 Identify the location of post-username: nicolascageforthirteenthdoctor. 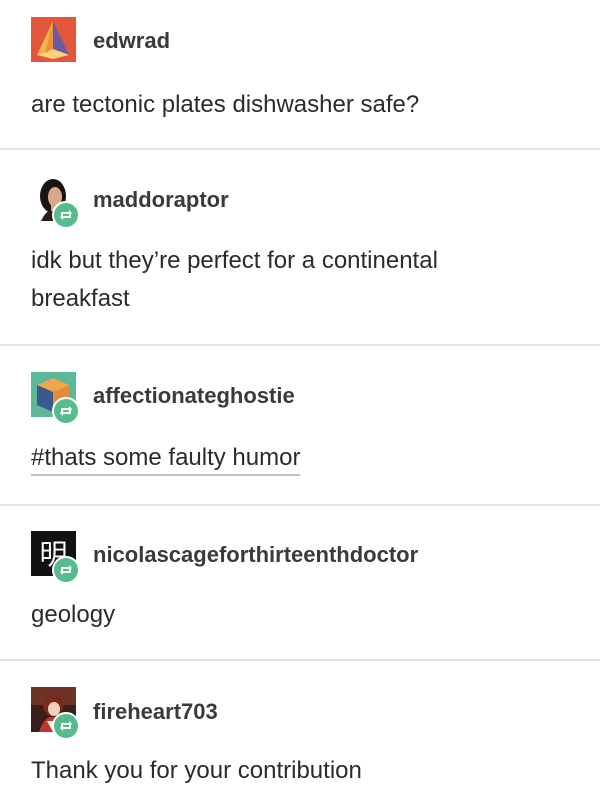
(255, 555).